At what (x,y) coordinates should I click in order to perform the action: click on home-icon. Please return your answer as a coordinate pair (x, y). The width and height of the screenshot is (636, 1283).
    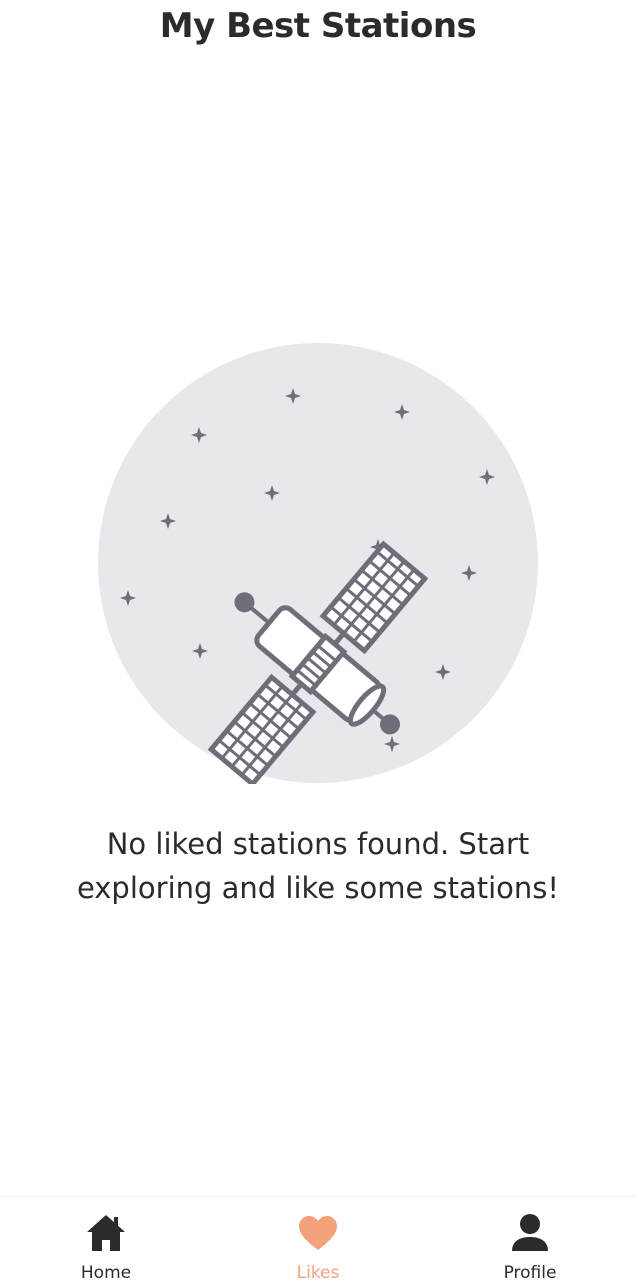
    Looking at the image, I should click on (106, 1233).